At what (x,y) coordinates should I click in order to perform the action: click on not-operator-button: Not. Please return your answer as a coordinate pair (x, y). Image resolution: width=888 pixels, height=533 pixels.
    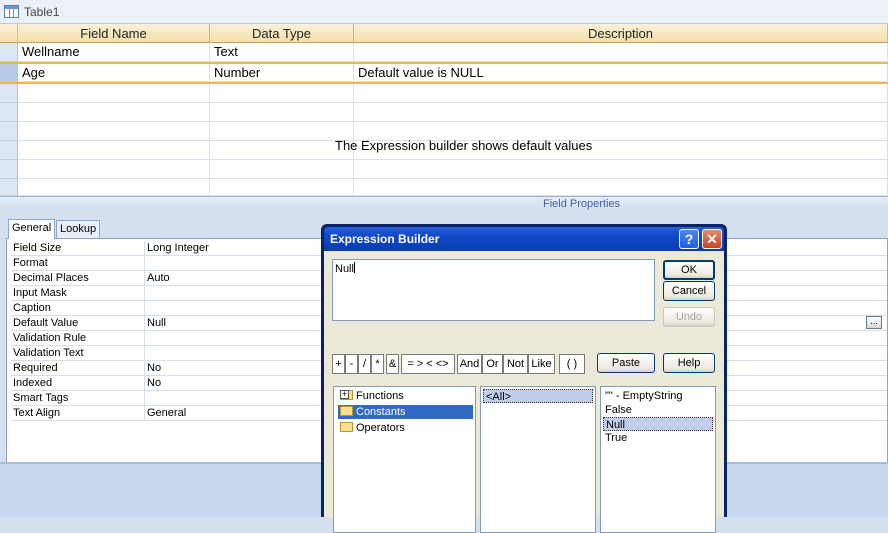
    Looking at the image, I should click on (515, 364).